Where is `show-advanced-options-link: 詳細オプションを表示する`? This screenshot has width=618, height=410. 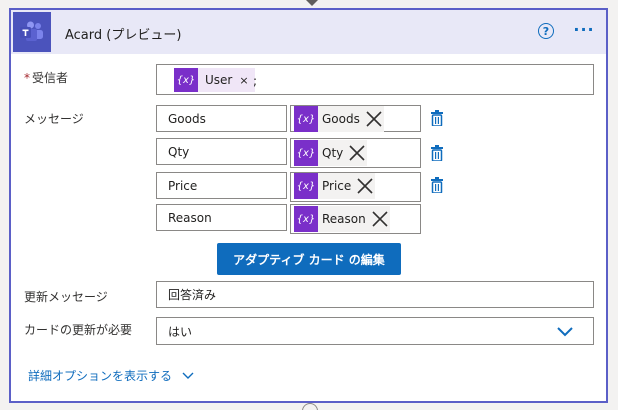 show-advanced-options-link: 詳細オプションを表示する is located at coordinates (111, 375).